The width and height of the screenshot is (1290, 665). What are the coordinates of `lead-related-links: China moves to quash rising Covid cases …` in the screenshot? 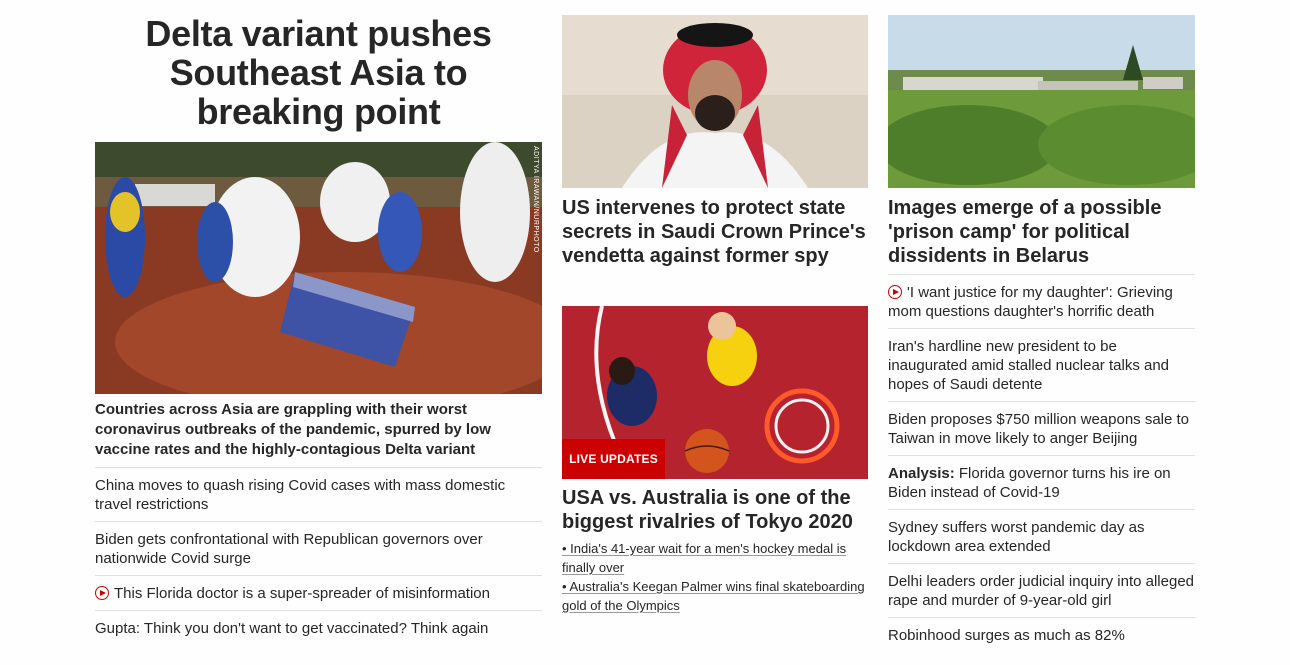 It's located at (318, 556).